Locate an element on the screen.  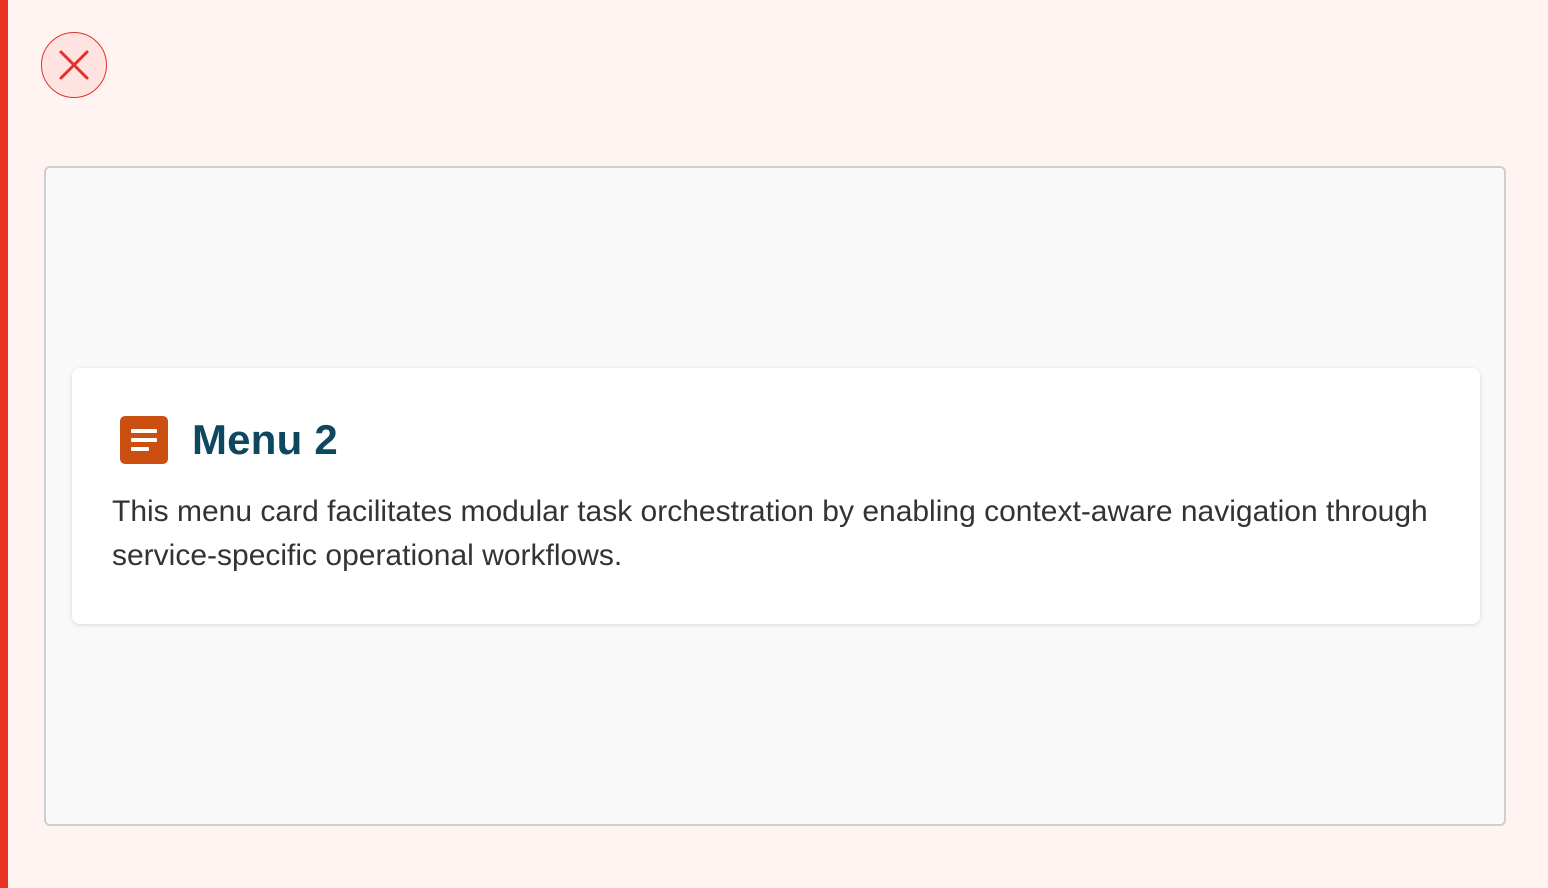
close-icon is located at coordinates (74, 65).